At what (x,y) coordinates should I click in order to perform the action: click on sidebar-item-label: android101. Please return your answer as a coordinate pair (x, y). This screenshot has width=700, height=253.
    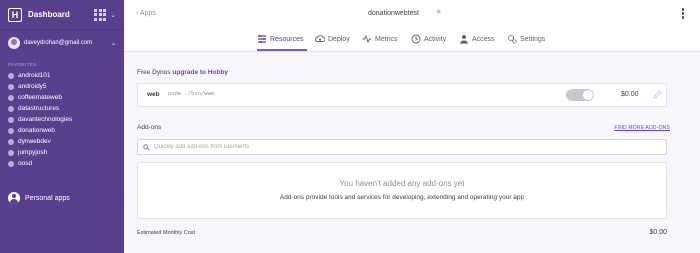
    Looking at the image, I should click on (34, 75).